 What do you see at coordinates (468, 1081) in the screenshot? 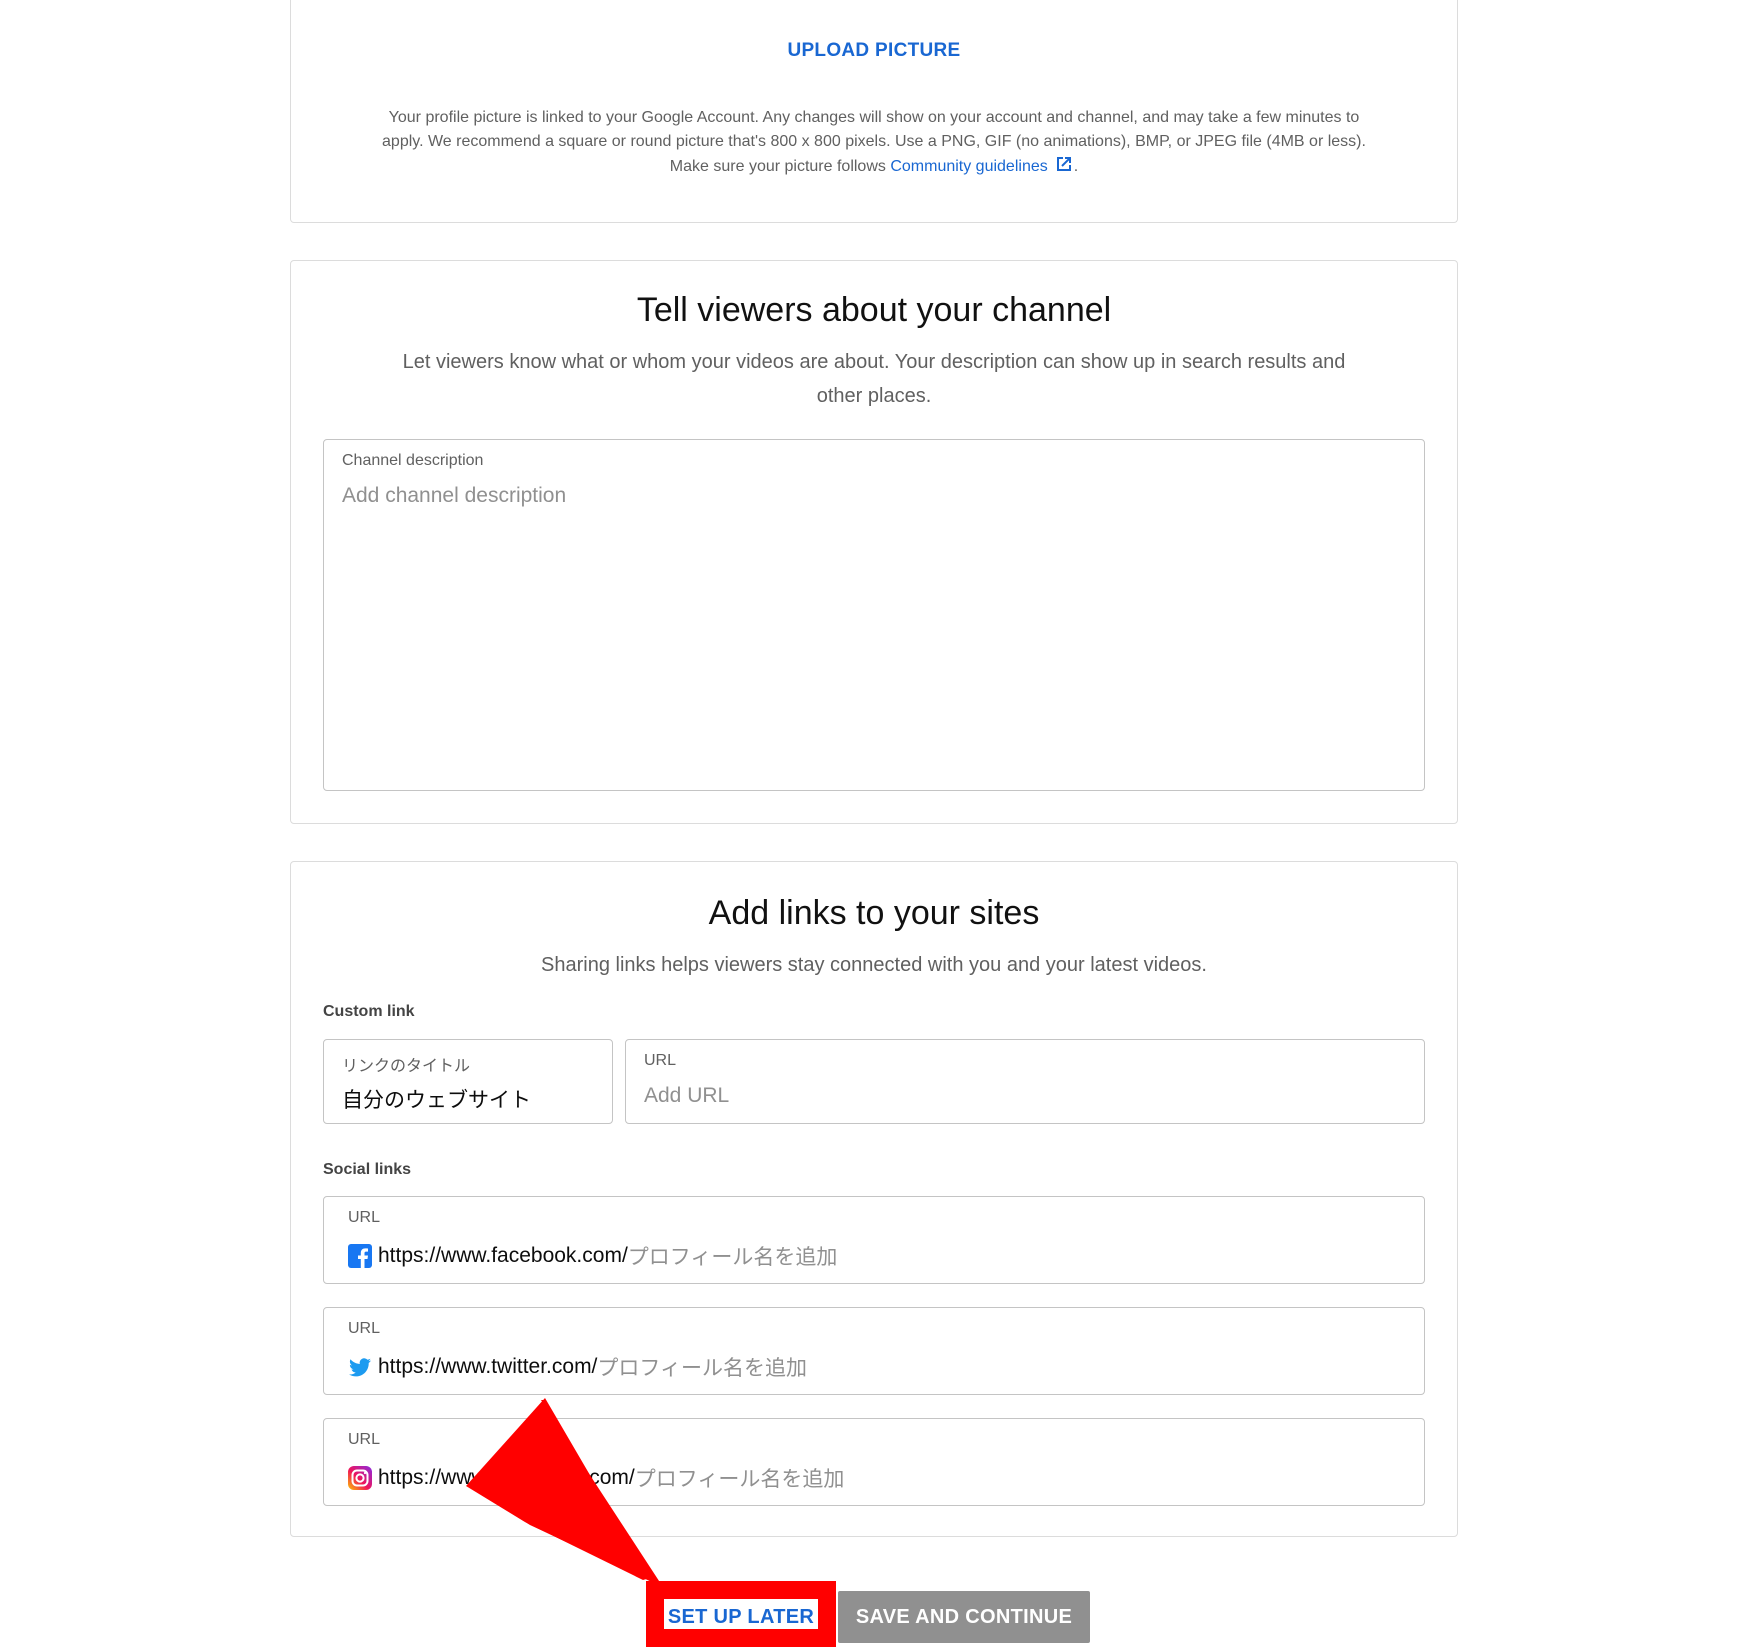
I see `link-title-field: リンクのタイトル 自分のウェブサイト` at bounding box center [468, 1081].